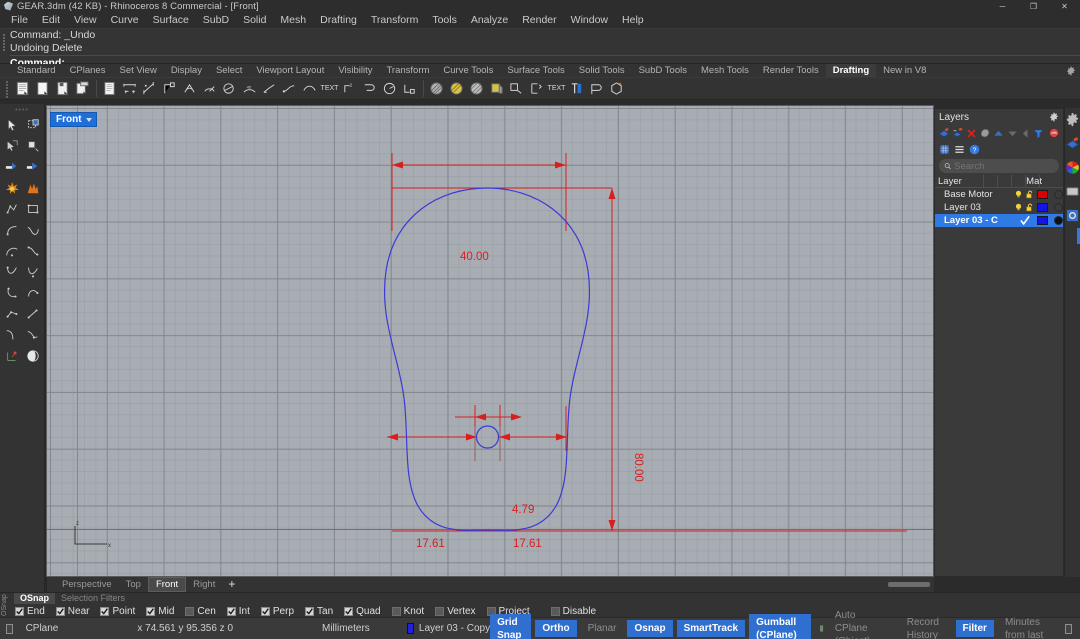 The width and height of the screenshot is (1080, 639). Describe the element at coordinates (12, 356) in the screenshot. I see `cplane-axes-icon` at that location.